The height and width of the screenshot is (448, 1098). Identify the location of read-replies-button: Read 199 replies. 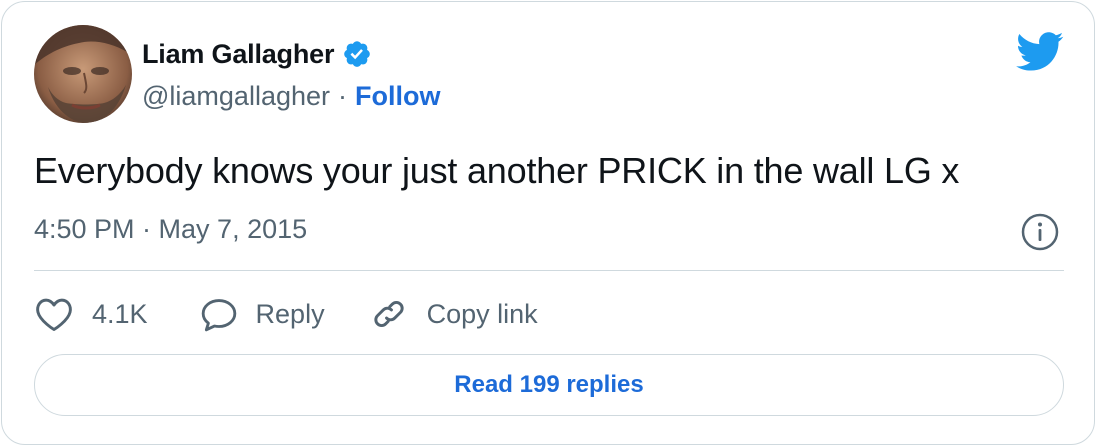
(549, 385).